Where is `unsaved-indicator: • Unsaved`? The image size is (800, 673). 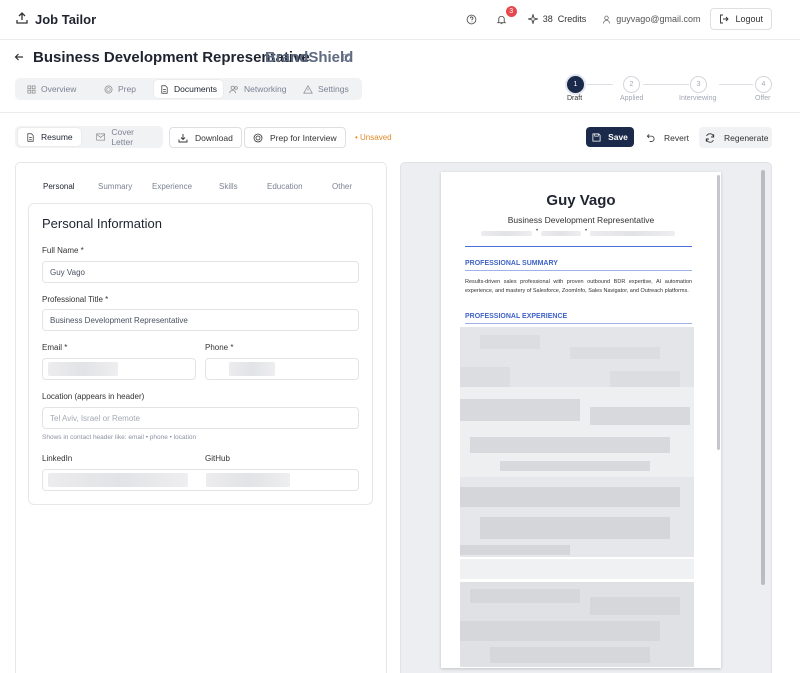
unsaved-indicator: • Unsaved is located at coordinates (373, 137).